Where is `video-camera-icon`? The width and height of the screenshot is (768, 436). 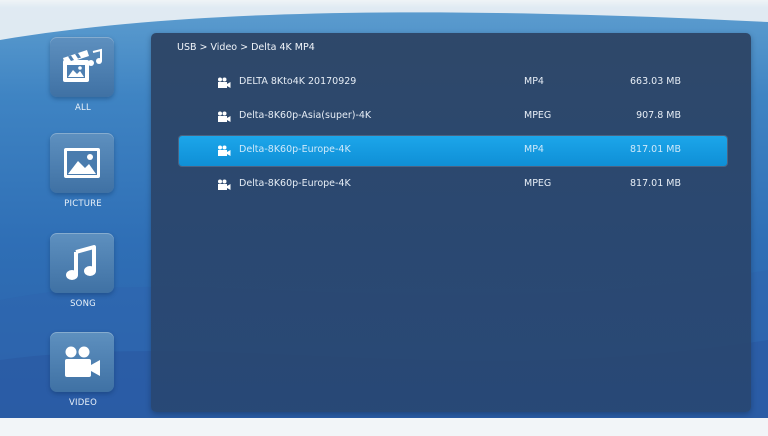 video-camera-icon is located at coordinates (82, 361).